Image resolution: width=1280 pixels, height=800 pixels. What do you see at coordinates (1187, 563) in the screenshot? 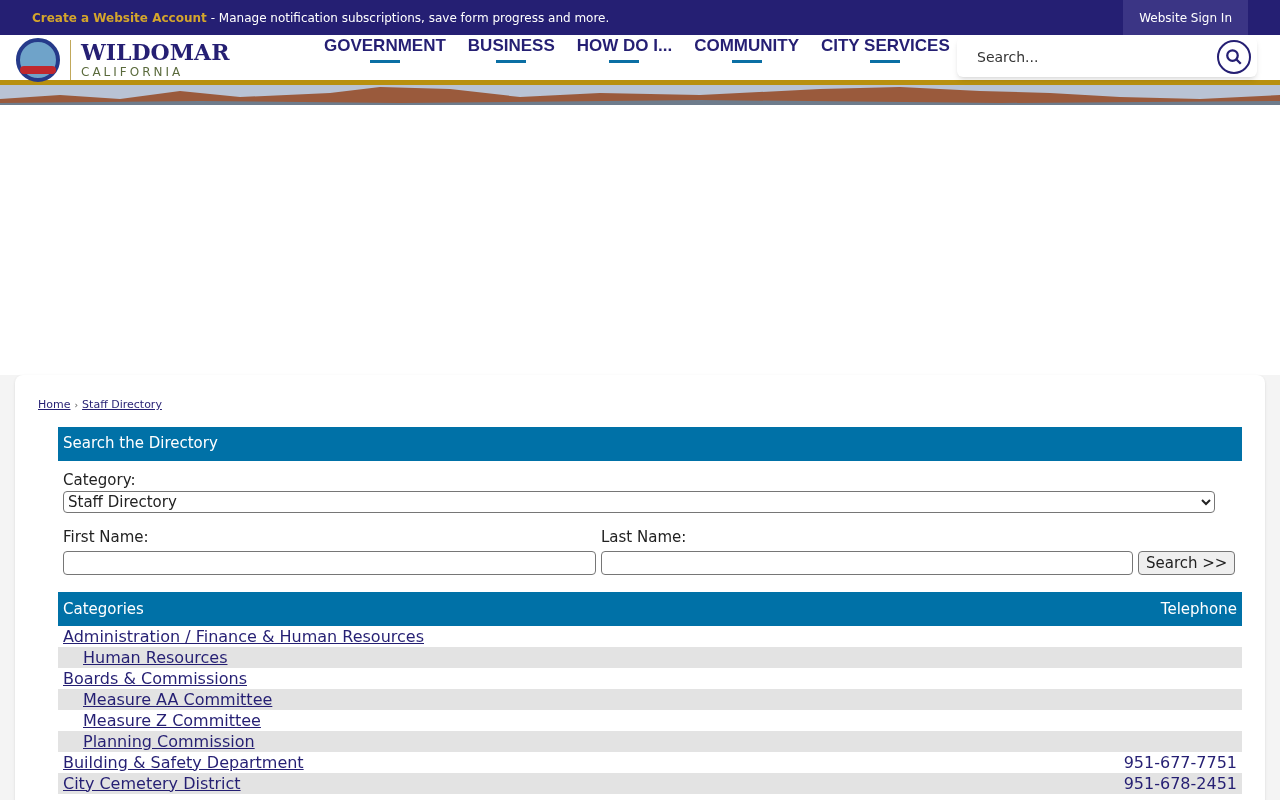
I see `search-button: Search >>` at bounding box center [1187, 563].